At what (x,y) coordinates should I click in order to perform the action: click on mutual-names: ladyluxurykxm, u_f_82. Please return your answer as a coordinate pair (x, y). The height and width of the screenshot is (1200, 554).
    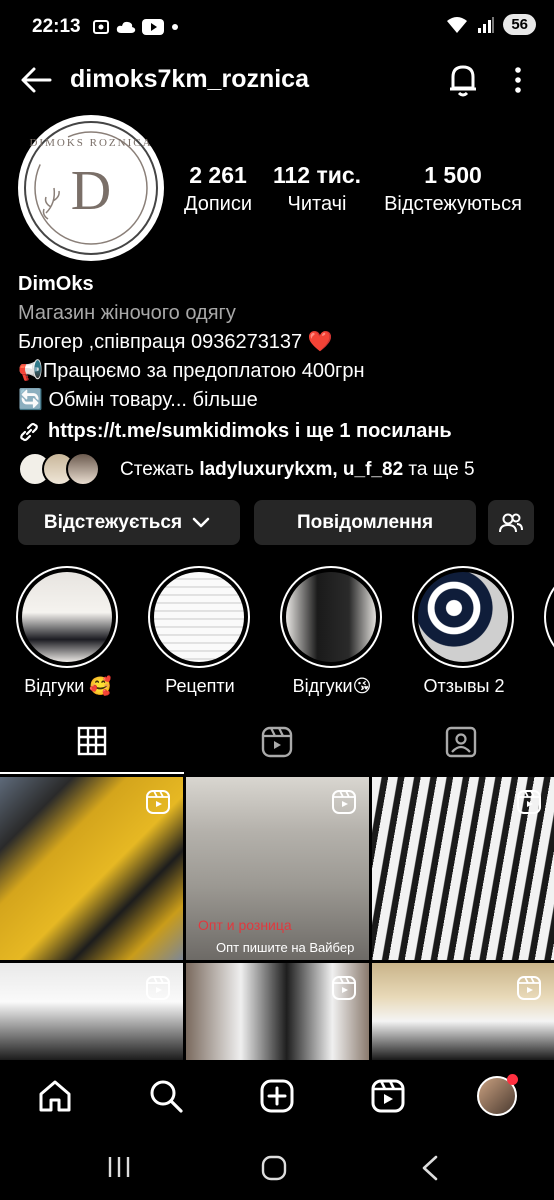
    Looking at the image, I should click on (301, 469).